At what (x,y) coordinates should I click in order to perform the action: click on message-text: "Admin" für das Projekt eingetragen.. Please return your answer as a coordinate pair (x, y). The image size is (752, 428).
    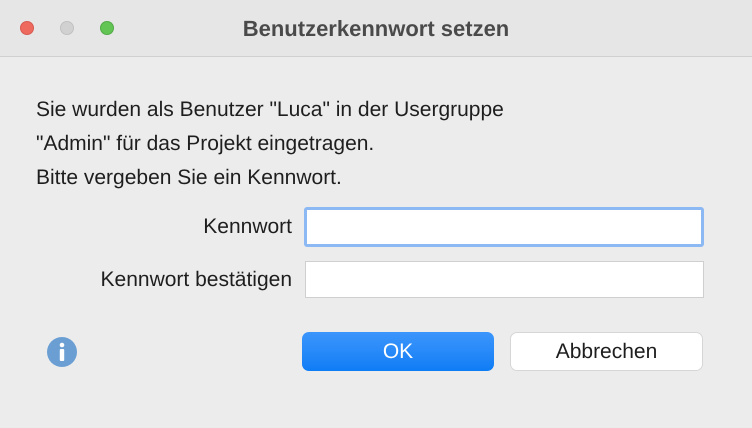
    Looking at the image, I should click on (206, 144).